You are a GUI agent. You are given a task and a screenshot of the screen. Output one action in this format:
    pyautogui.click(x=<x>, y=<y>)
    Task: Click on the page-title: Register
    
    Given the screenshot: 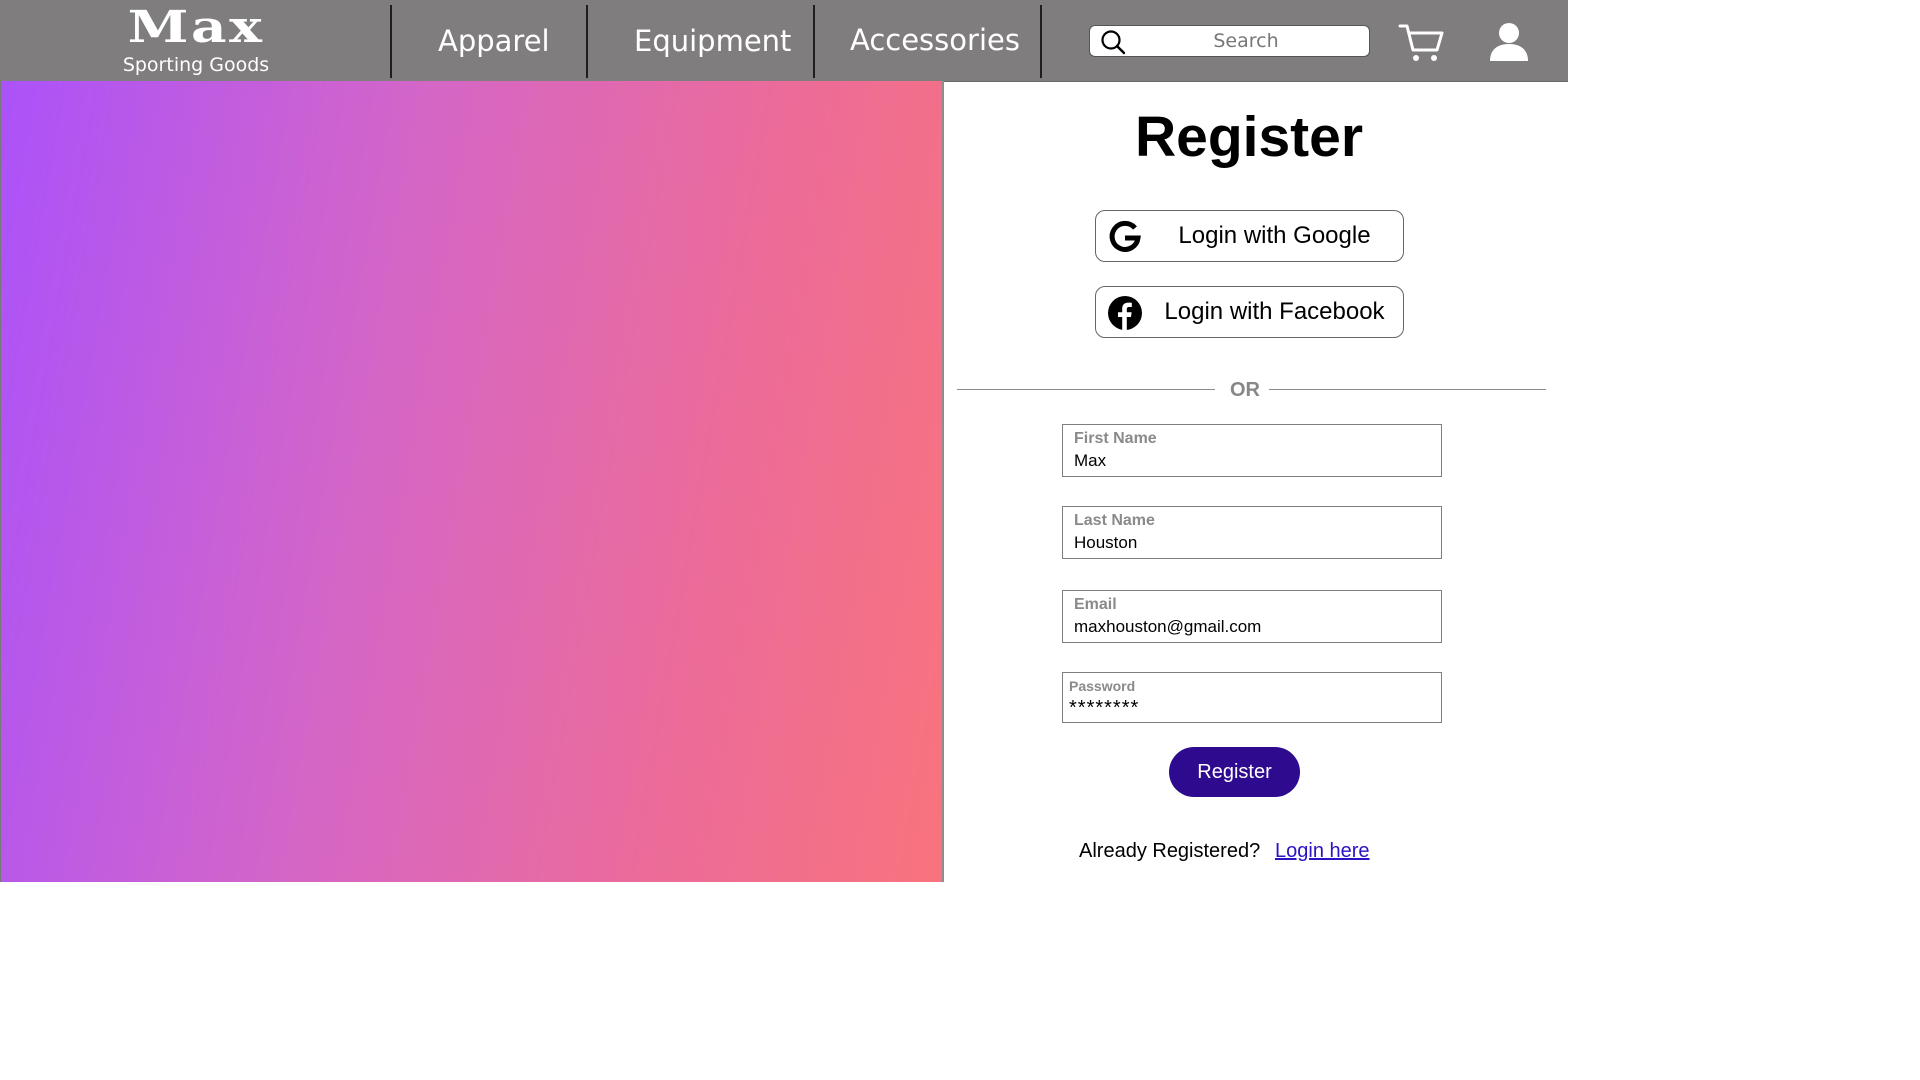 What is the action you would take?
    pyautogui.click(x=1249, y=137)
    